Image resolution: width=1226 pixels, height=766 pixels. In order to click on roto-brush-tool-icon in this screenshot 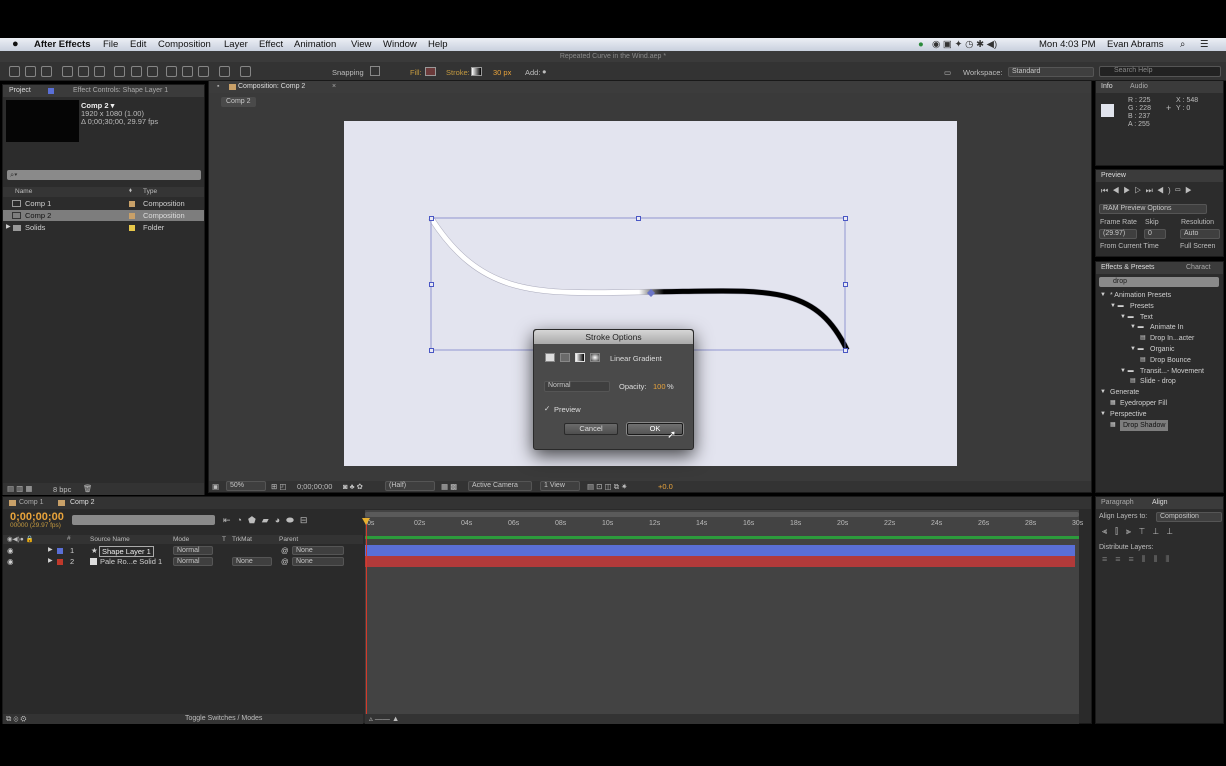, I will do `click(224, 71)`.